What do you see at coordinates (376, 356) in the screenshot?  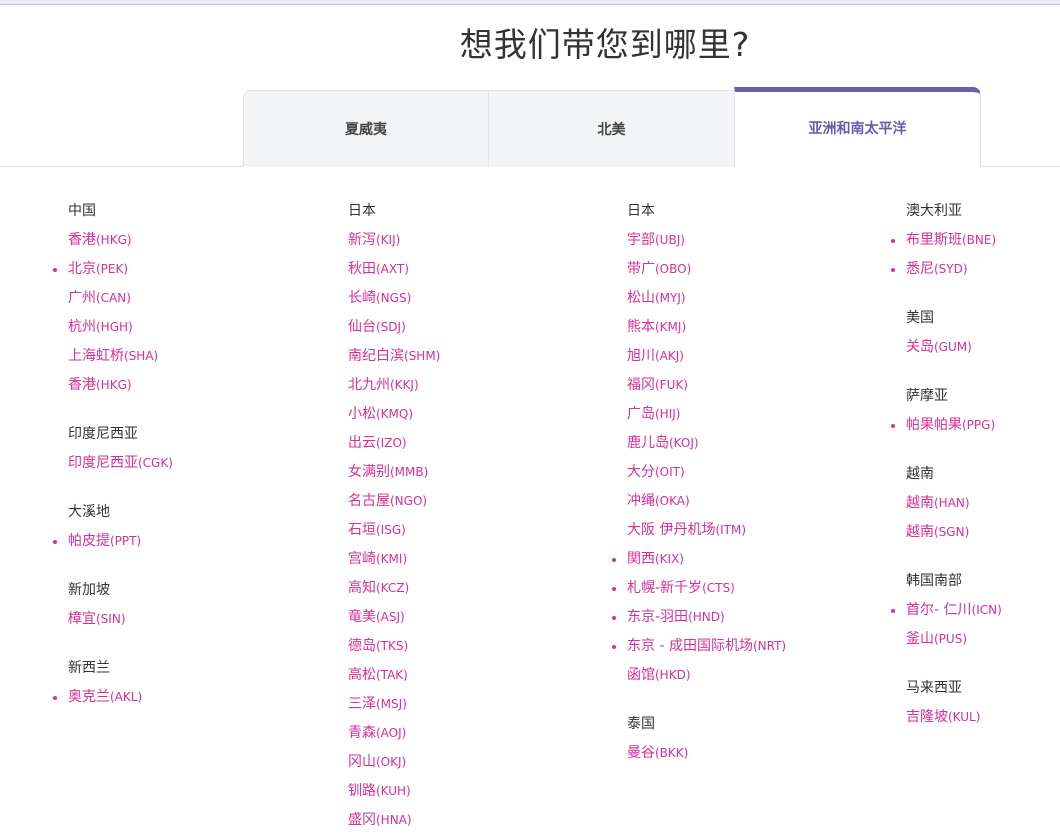 I see `city-name: 南纪白滨` at bounding box center [376, 356].